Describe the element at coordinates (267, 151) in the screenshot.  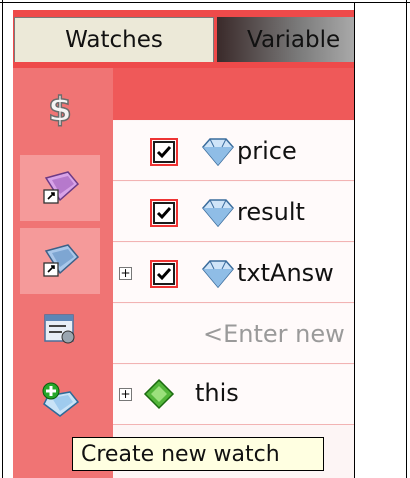
I see `watch-label: price` at that location.